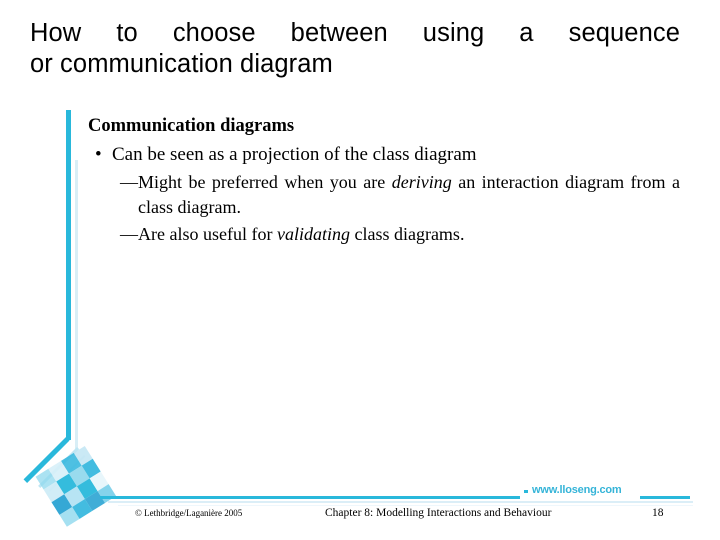  What do you see at coordinates (191, 126) in the screenshot?
I see `body-heading: Communication diagrams` at bounding box center [191, 126].